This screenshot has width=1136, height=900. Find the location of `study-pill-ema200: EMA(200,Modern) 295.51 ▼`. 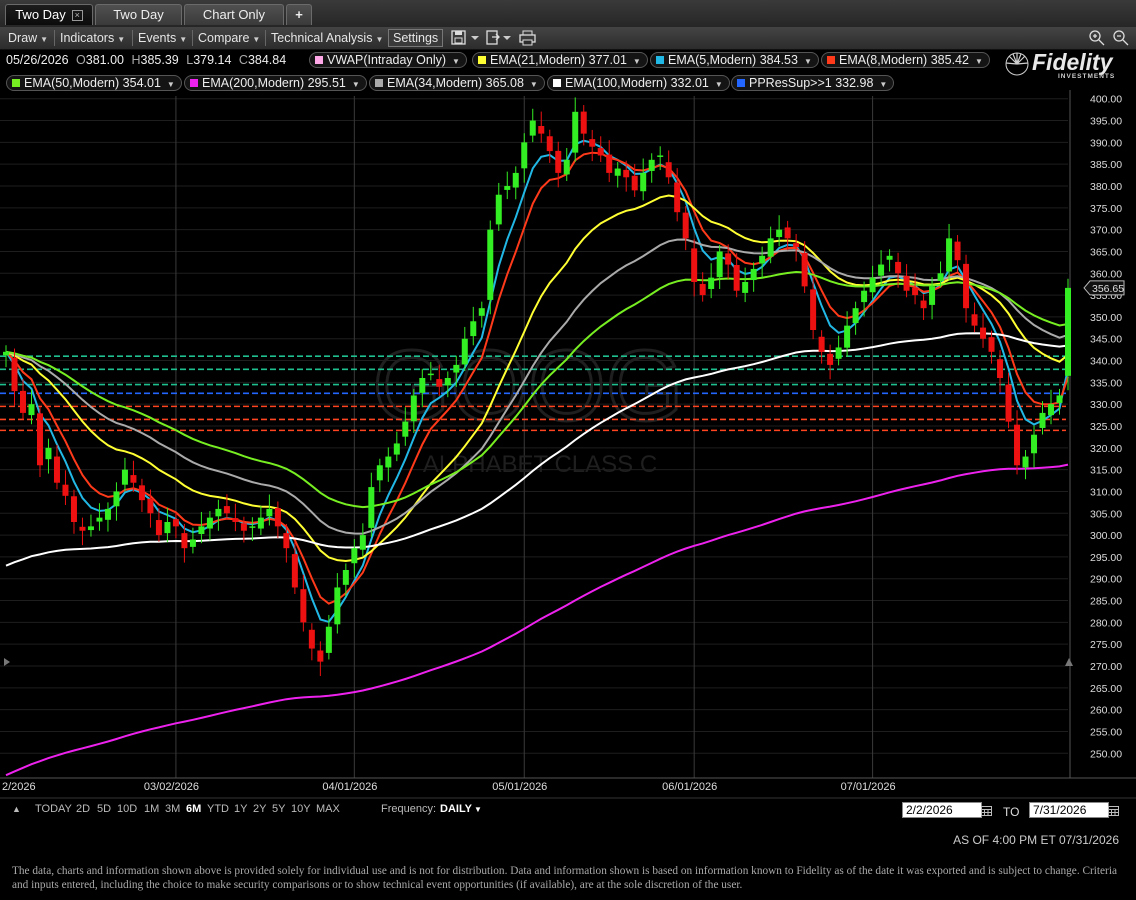

study-pill-ema200: EMA(200,Modern) 295.51 ▼ is located at coordinates (275, 83).